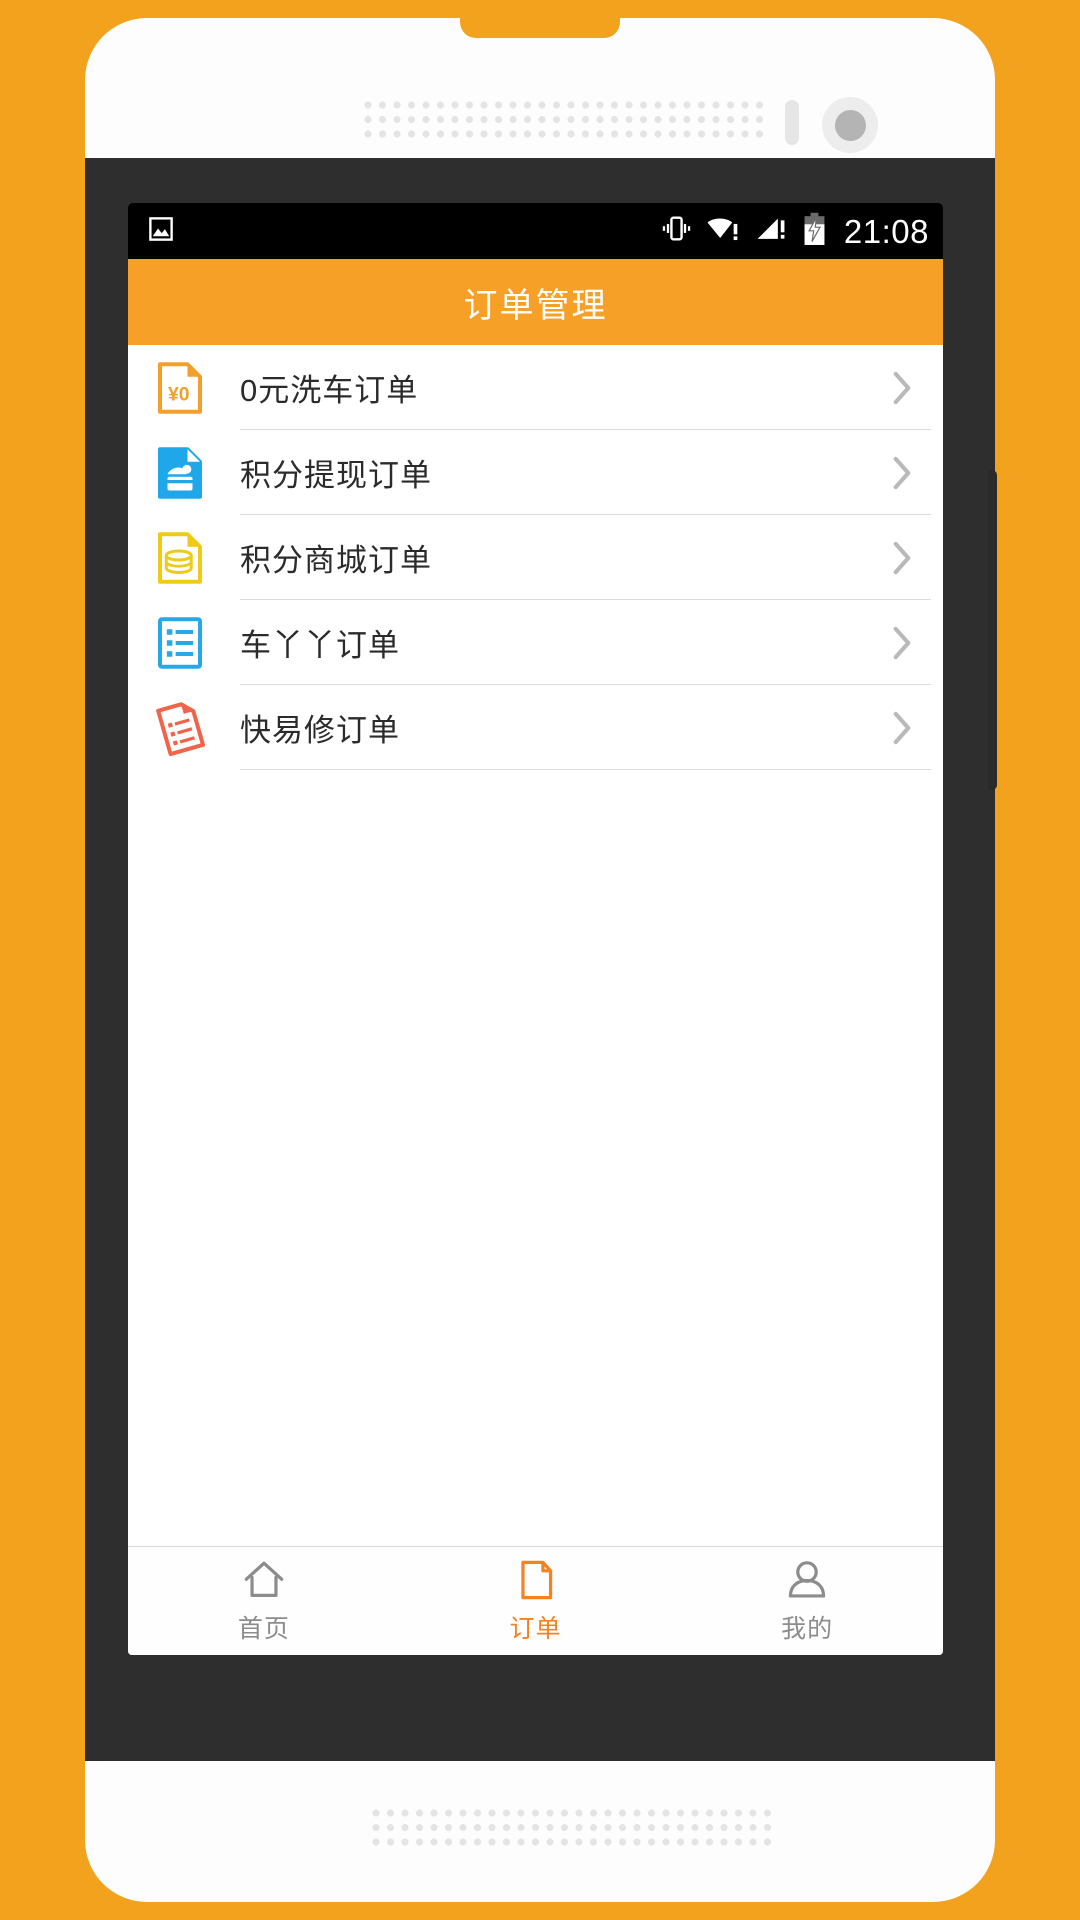  I want to click on home-speaker-grille, so click(571, 1830).